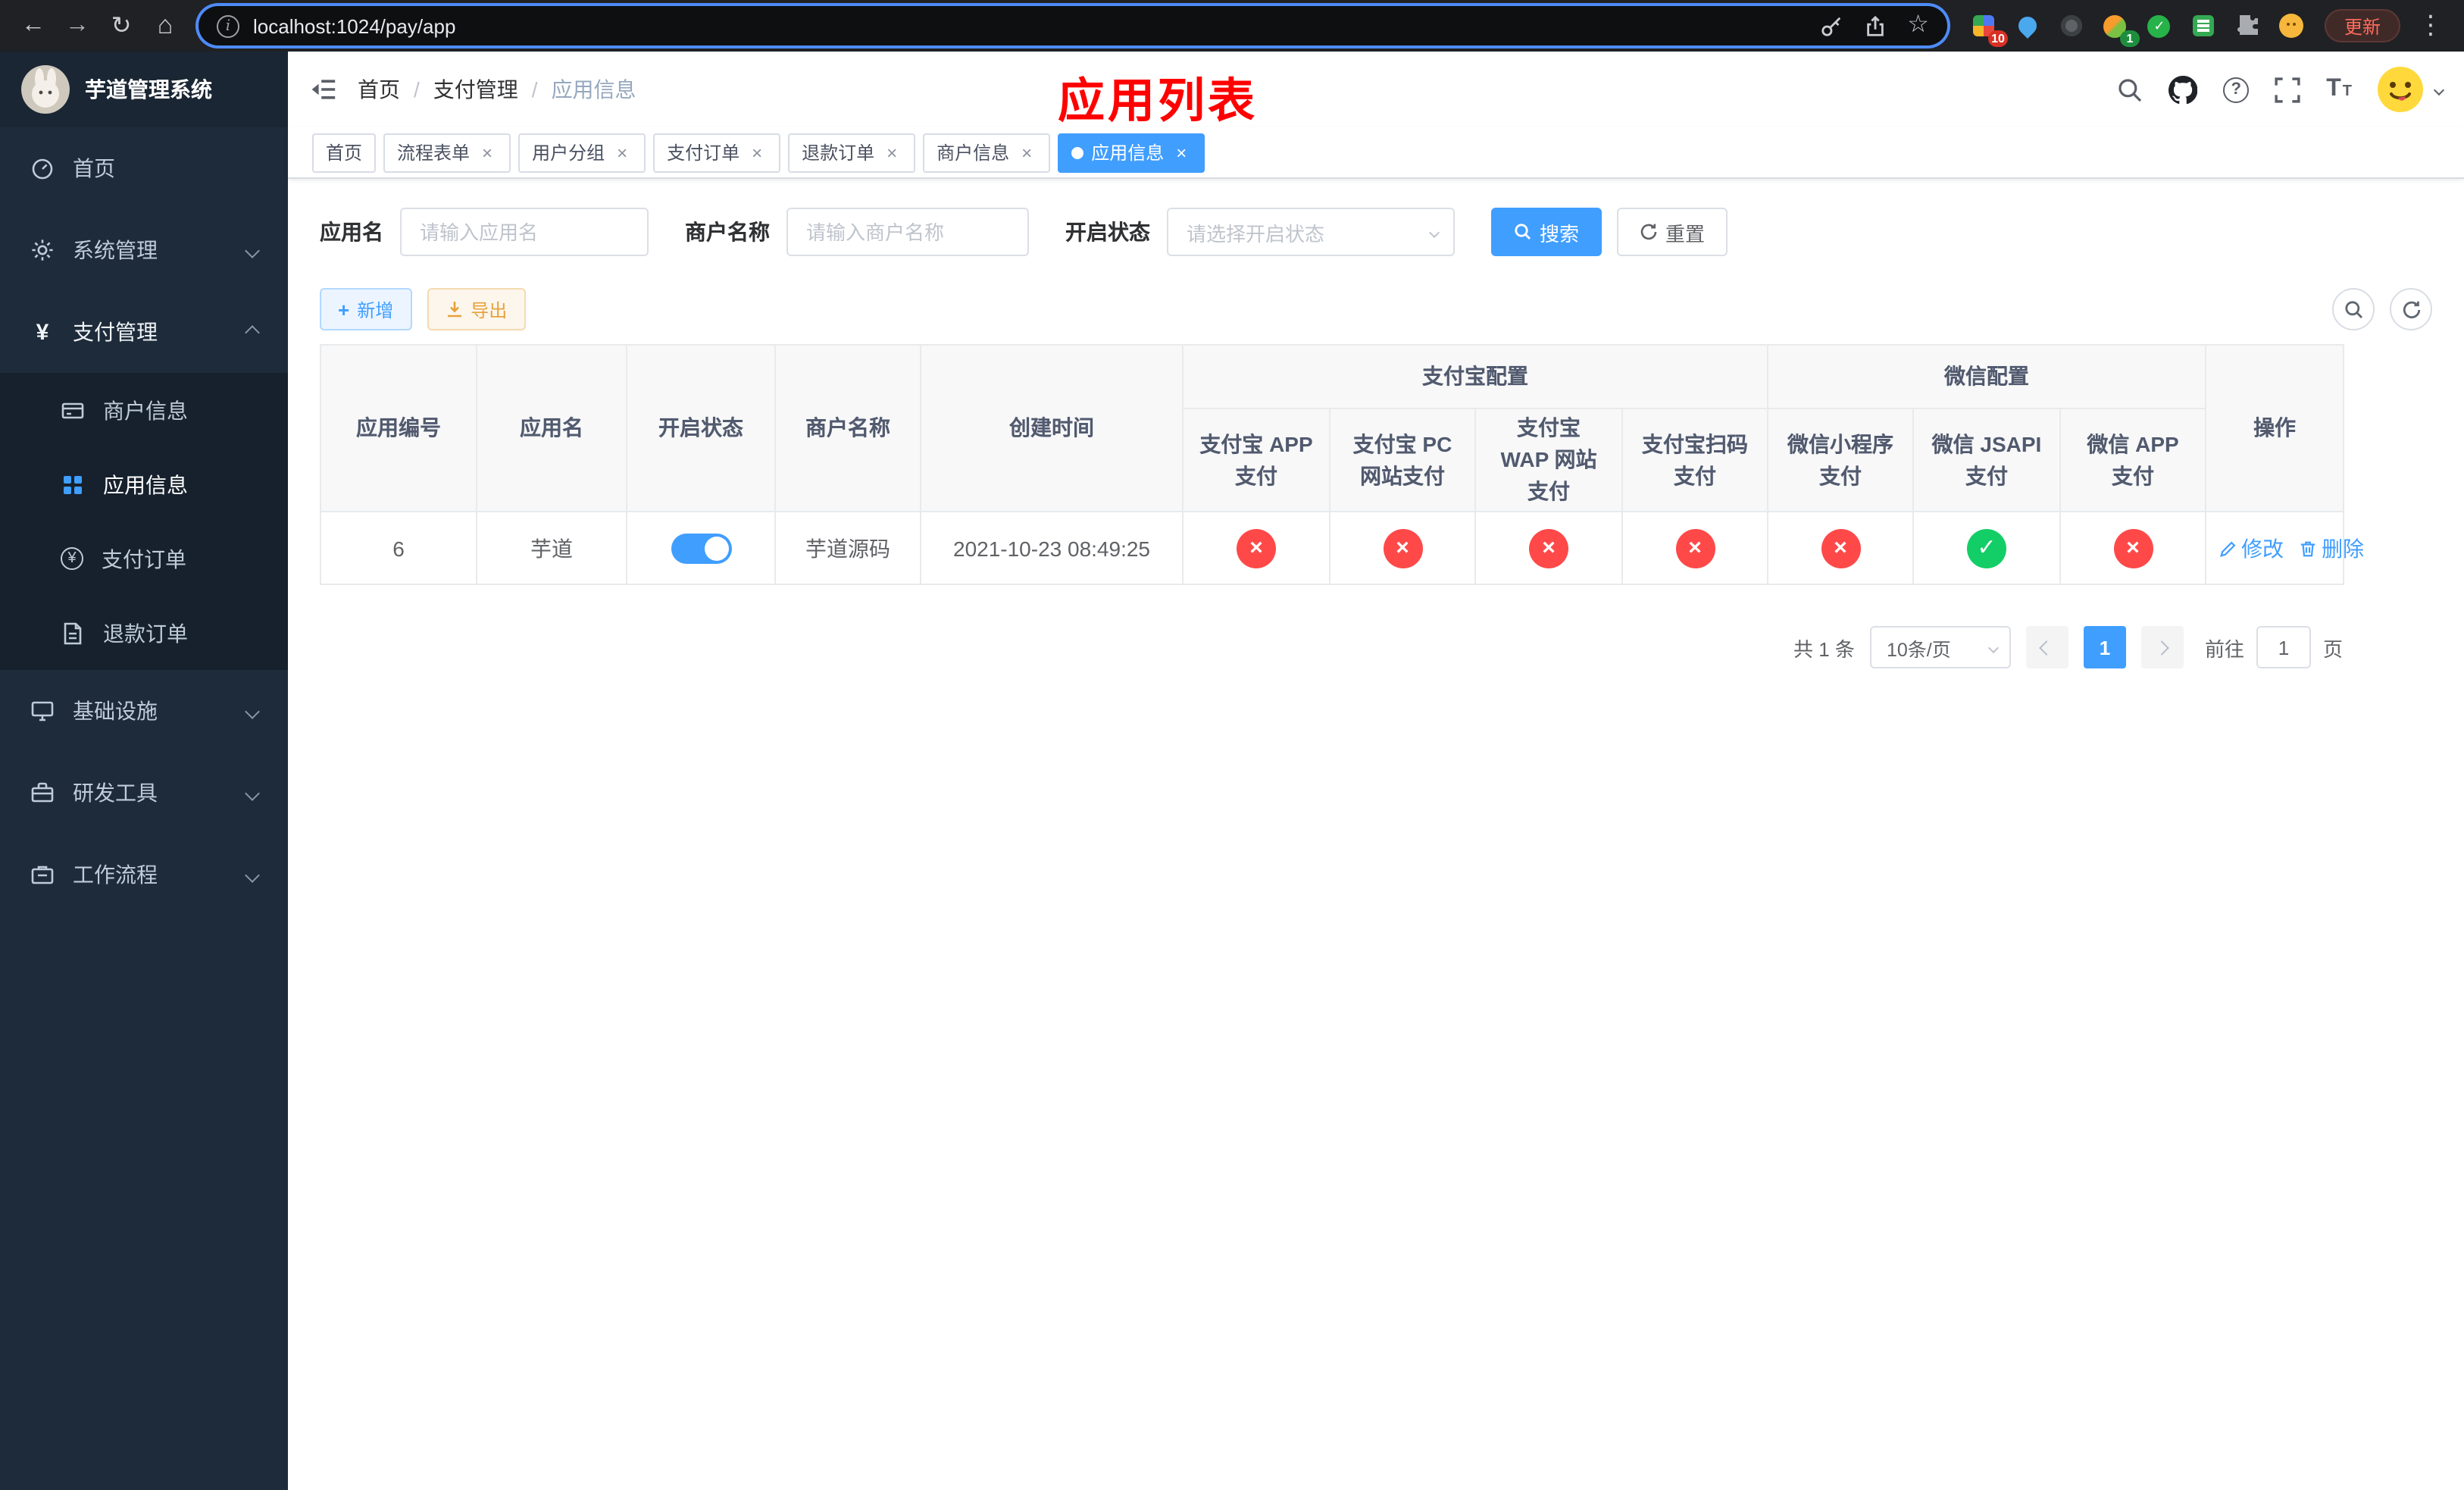 This screenshot has width=2464, height=1490. What do you see at coordinates (434, 153) in the screenshot?
I see `tag-label: 流程表单` at bounding box center [434, 153].